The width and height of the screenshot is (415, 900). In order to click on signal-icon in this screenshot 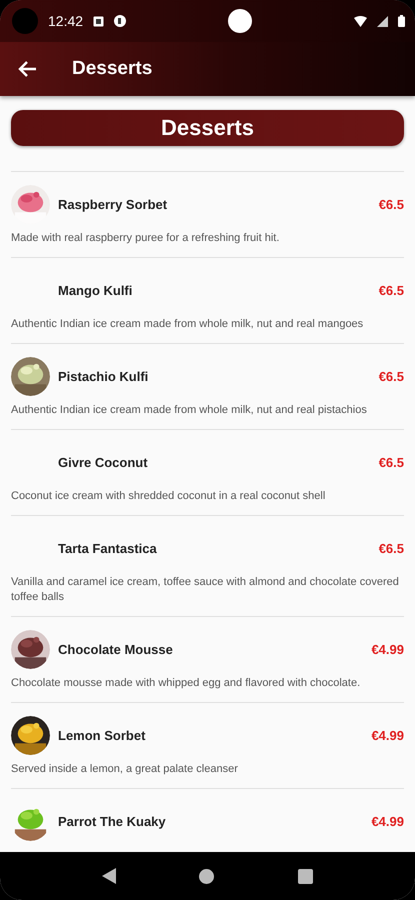, I will do `click(382, 21)`.